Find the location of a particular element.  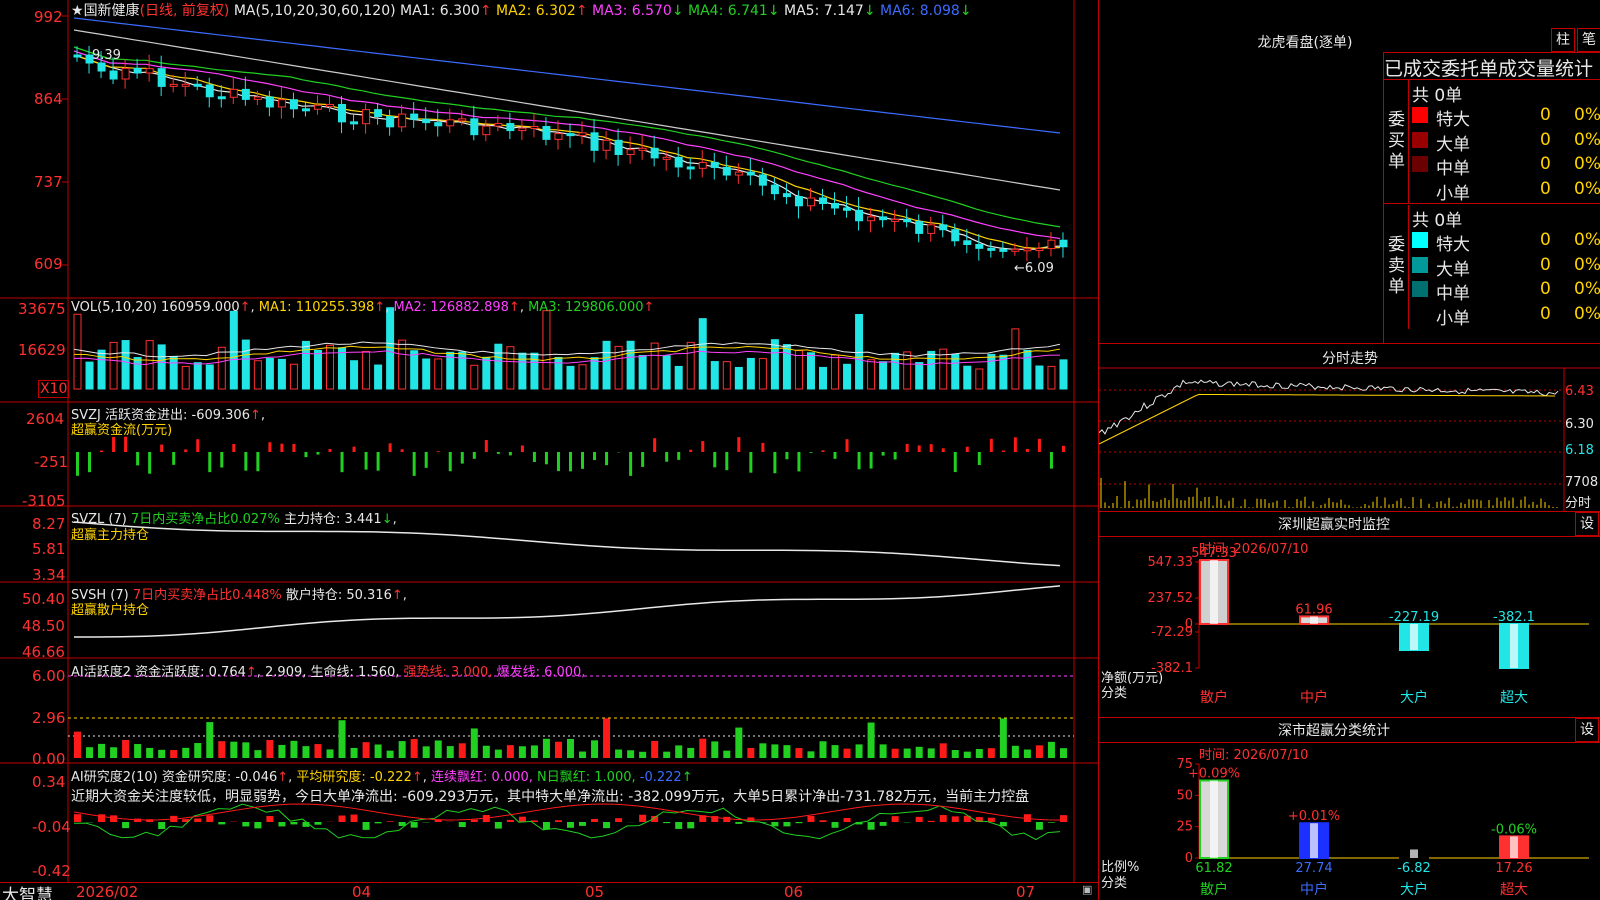

lock-icon: ▣ is located at coordinates (1087, 889).